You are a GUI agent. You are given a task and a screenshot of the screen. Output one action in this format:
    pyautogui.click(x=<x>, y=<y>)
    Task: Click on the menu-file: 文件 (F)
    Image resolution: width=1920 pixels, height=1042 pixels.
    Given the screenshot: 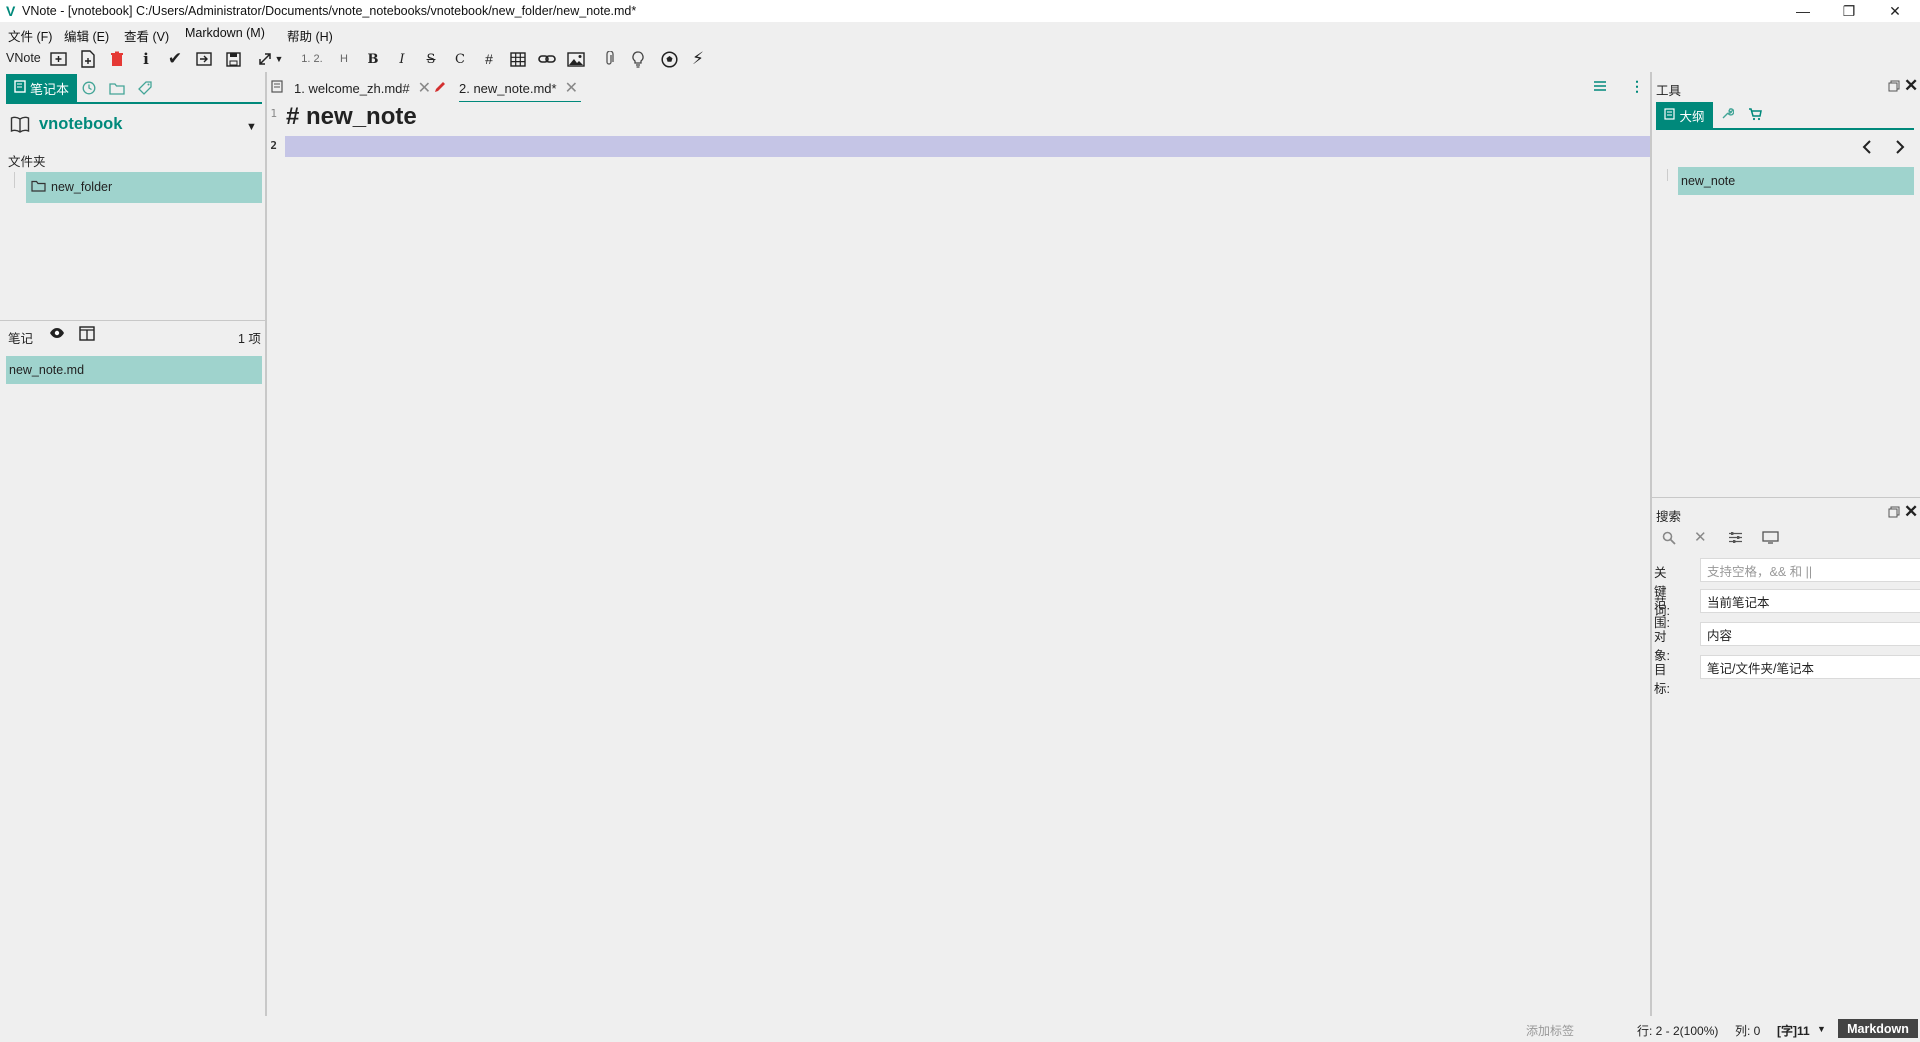 What is the action you would take?
    pyautogui.click(x=30, y=35)
    